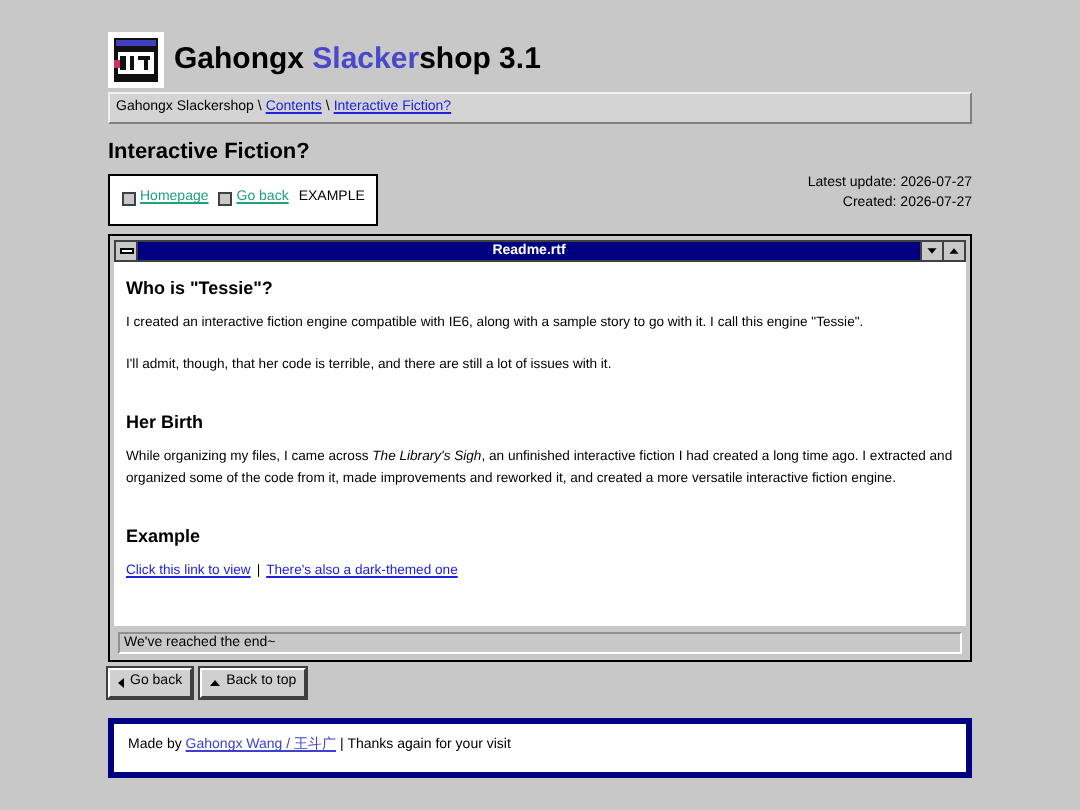 The width and height of the screenshot is (1080, 810). What do you see at coordinates (931, 250) in the screenshot?
I see `minimize-icon` at bounding box center [931, 250].